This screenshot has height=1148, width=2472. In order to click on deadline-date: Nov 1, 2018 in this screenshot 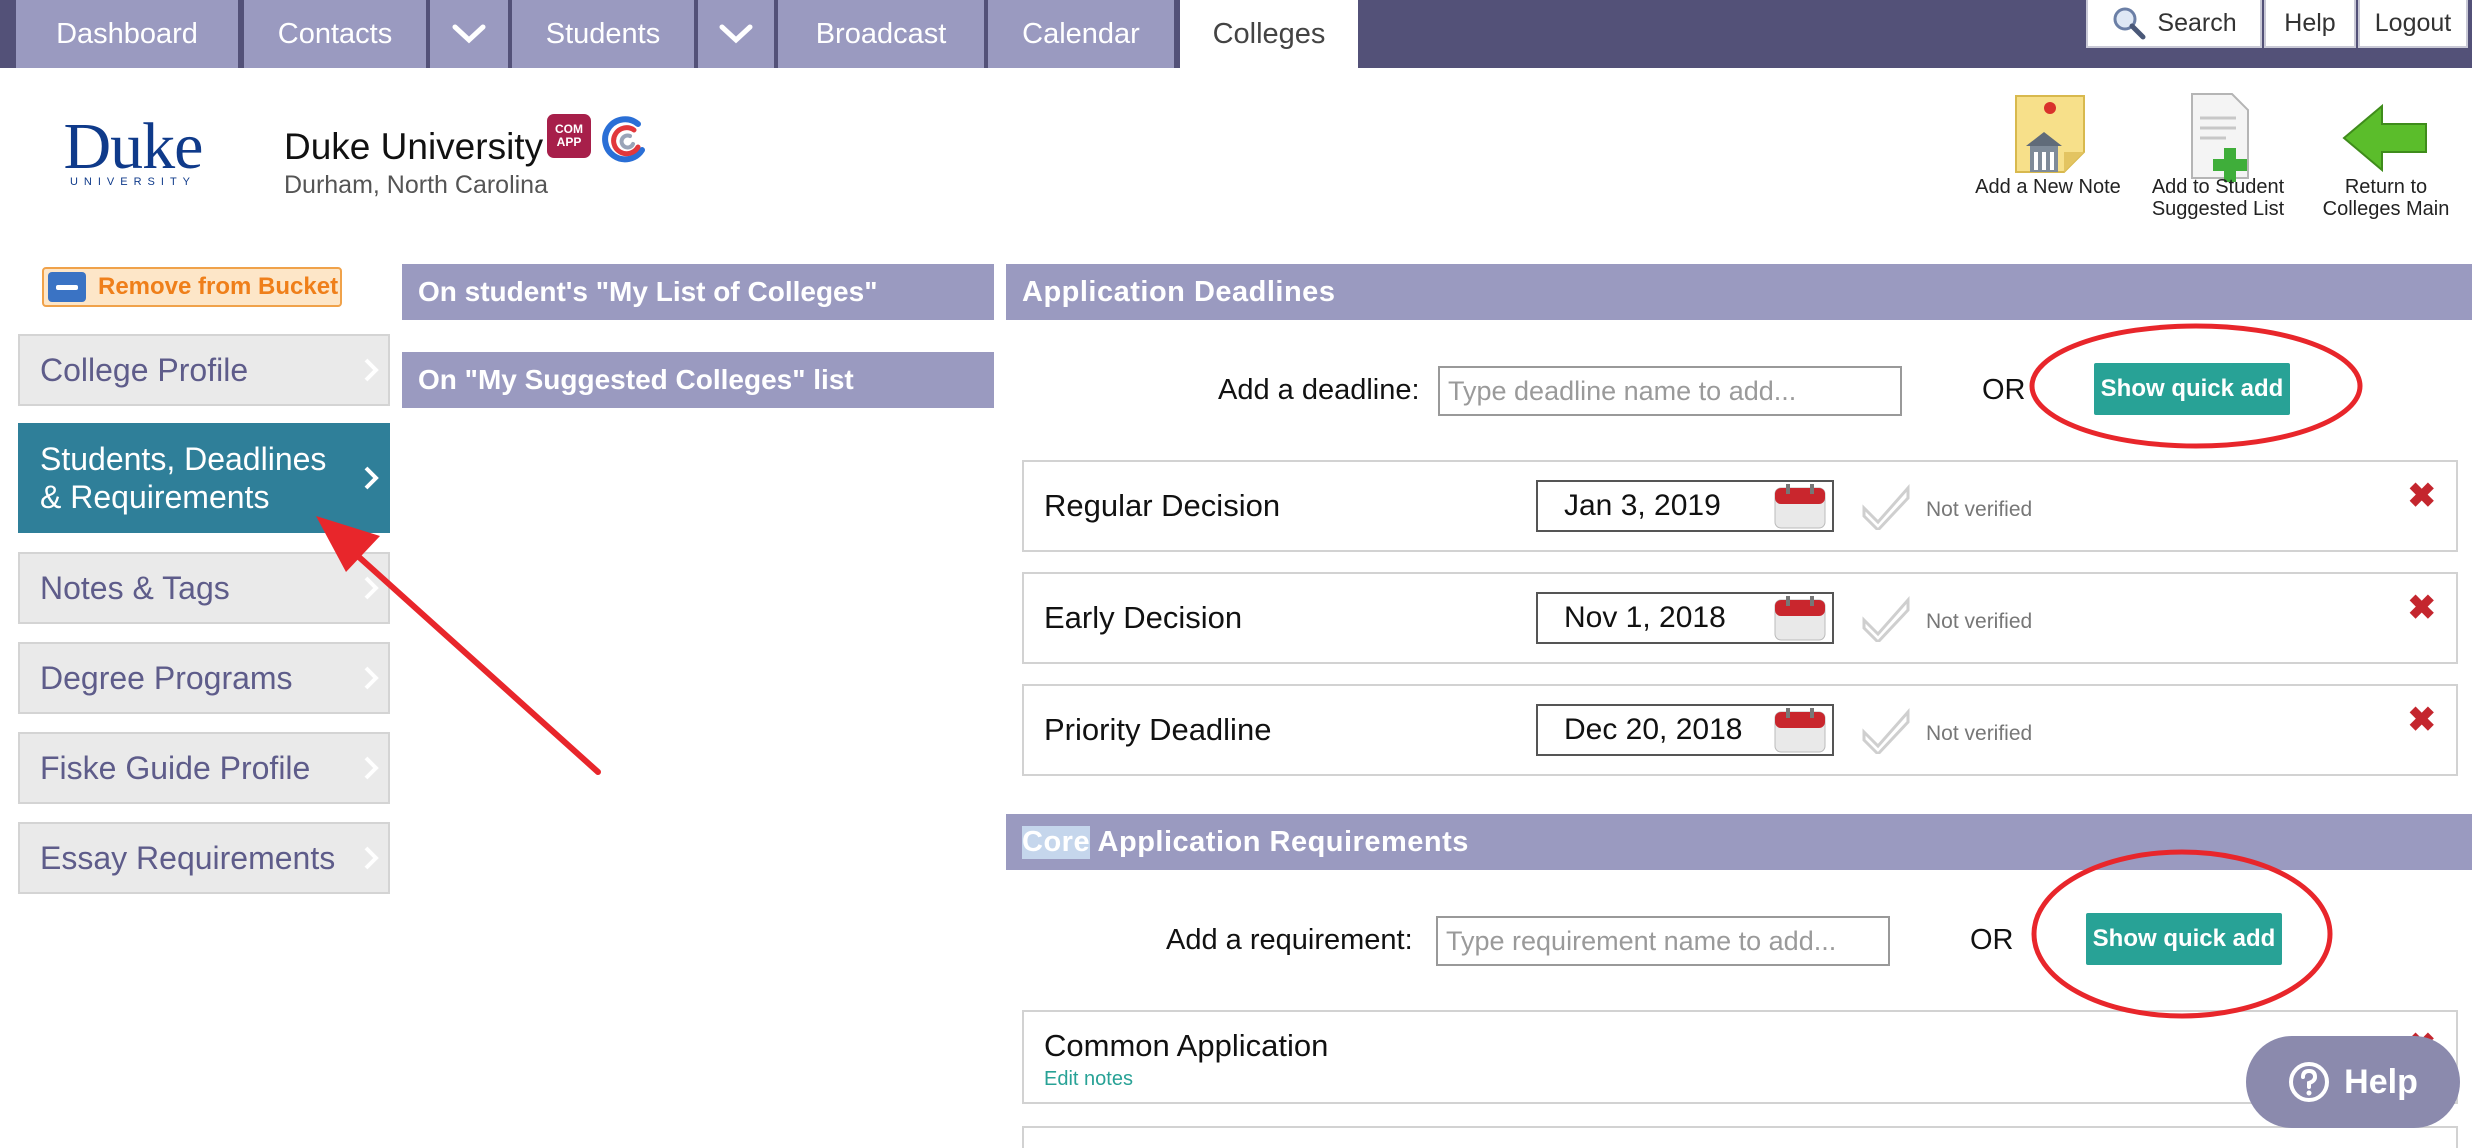, I will do `click(1645, 617)`.